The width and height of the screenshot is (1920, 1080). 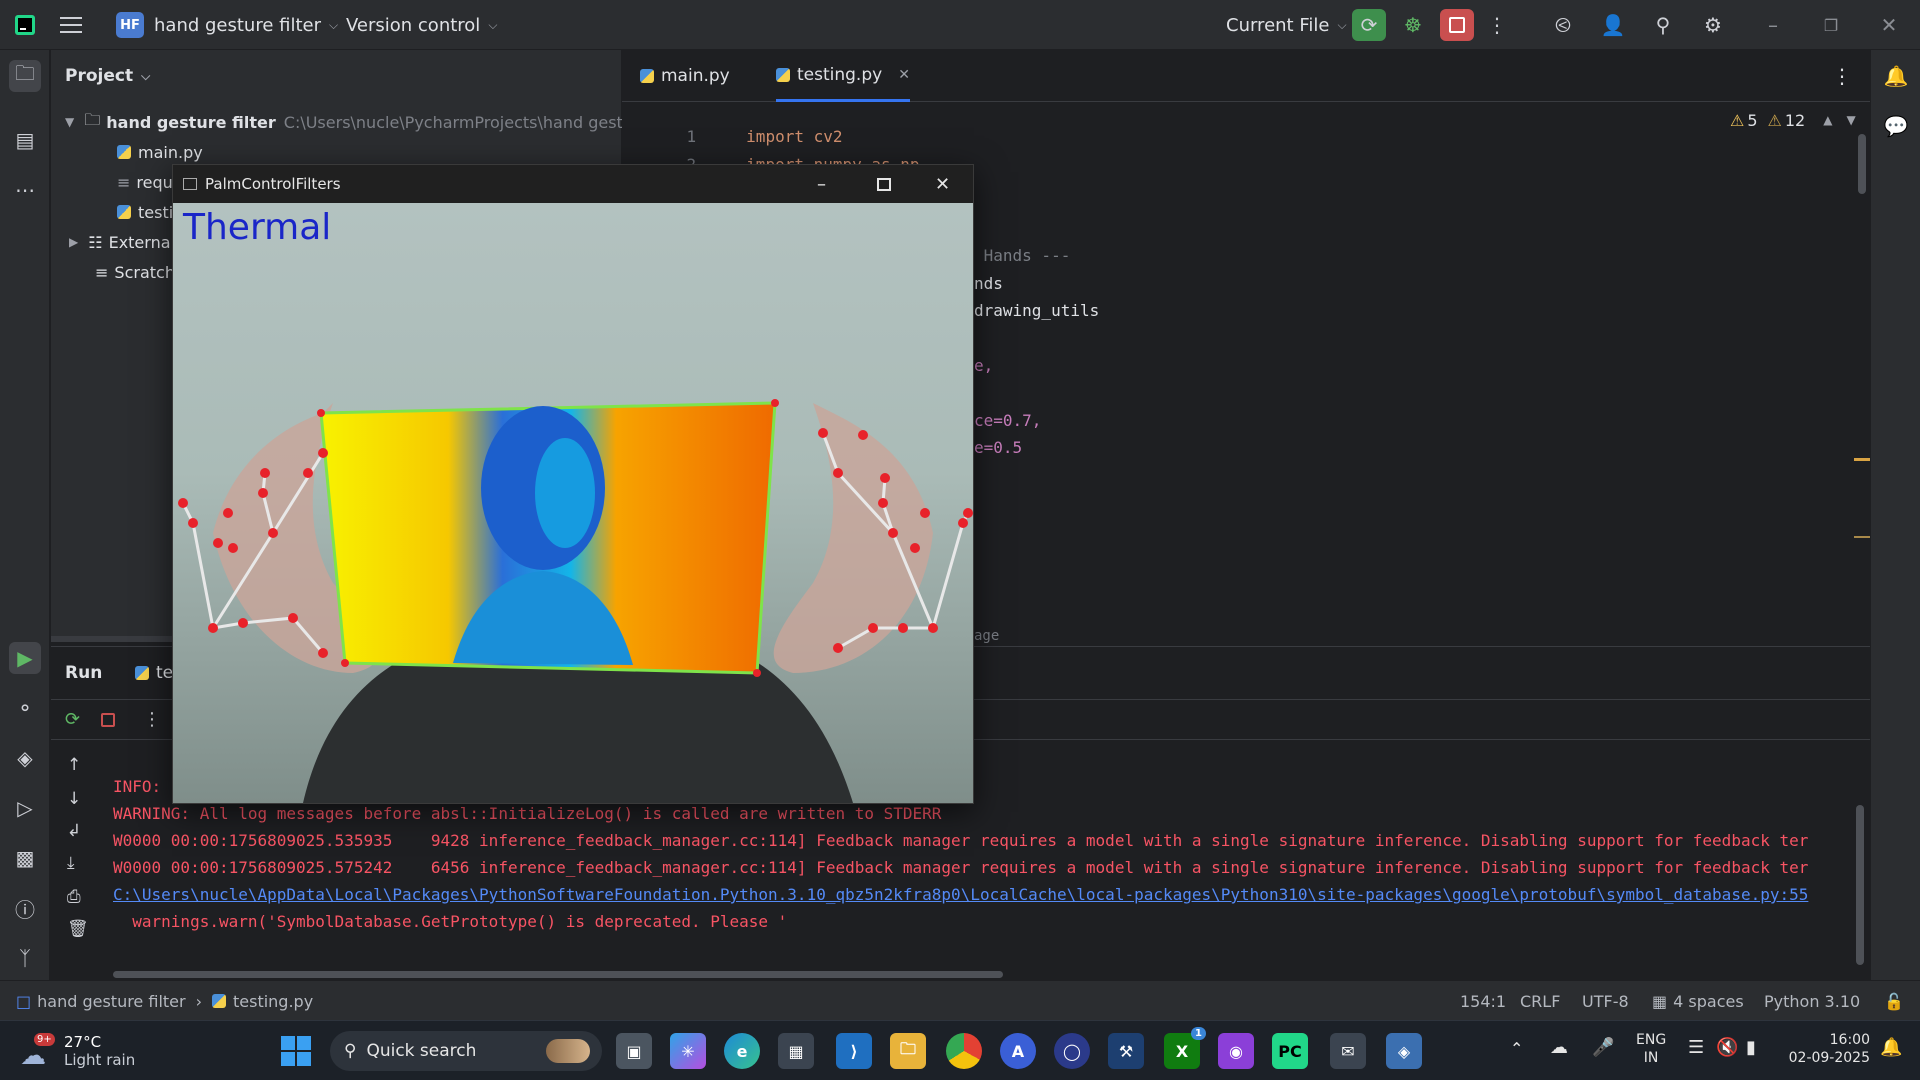 What do you see at coordinates (25, 908) in the screenshot?
I see `problems-button: ⓘ` at bounding box center [25, 908].